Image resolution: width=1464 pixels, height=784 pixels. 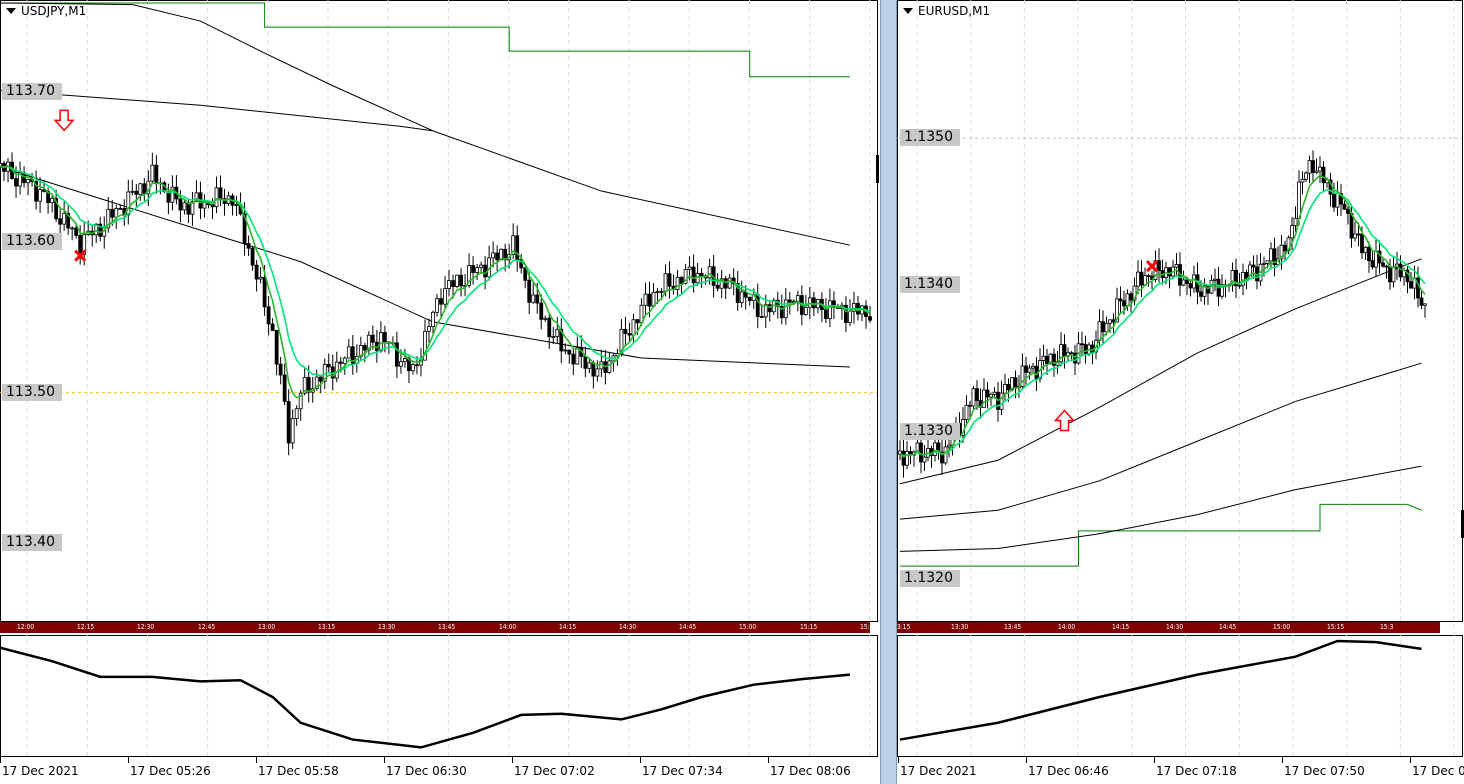 I want to click on chart-title: EURUSD,M1, so click(x=946, y=11).